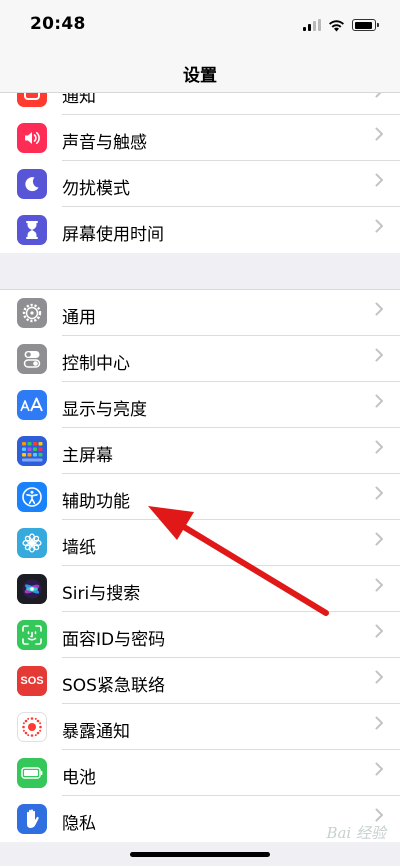 This screenshot has height=866, width=400. What do you see at coordinates (365, 25) in the screenshot?
I see `battery-icon` at bounding box center [365, 25].